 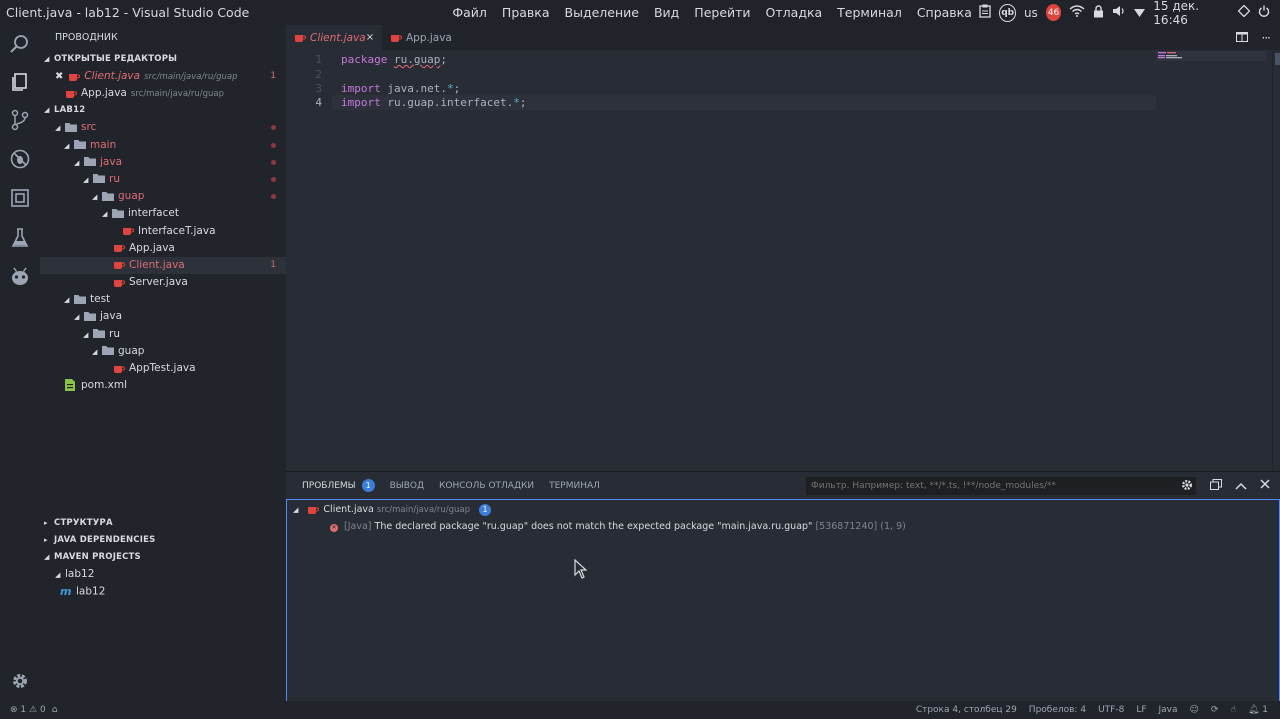 What do you see at coordinates (163, 127) in the screenshot?
I see `tree-folder-src: ◢ src` at bounding box center [163, 127].